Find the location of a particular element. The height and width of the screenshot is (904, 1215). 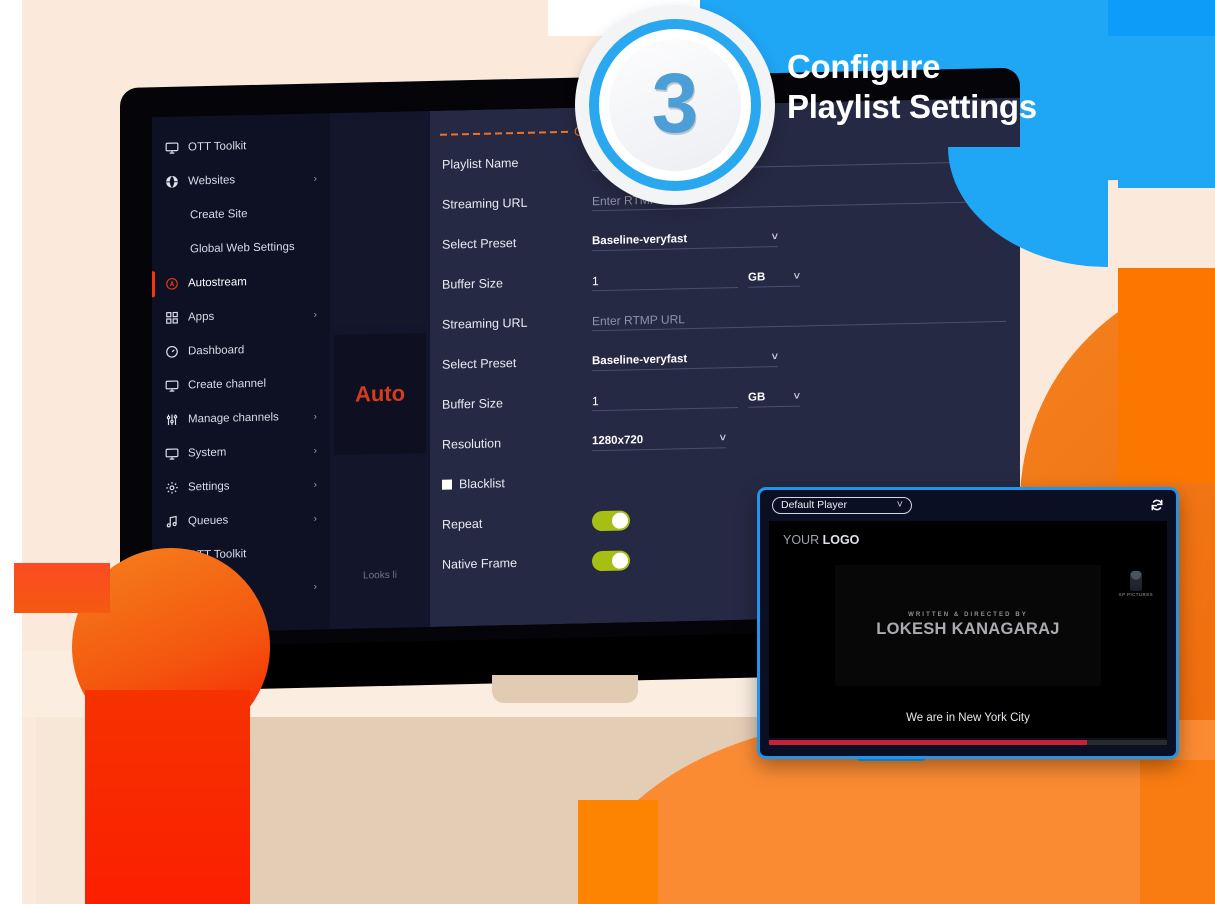

field-label: Native Frame is located at coordinates (480, 563).